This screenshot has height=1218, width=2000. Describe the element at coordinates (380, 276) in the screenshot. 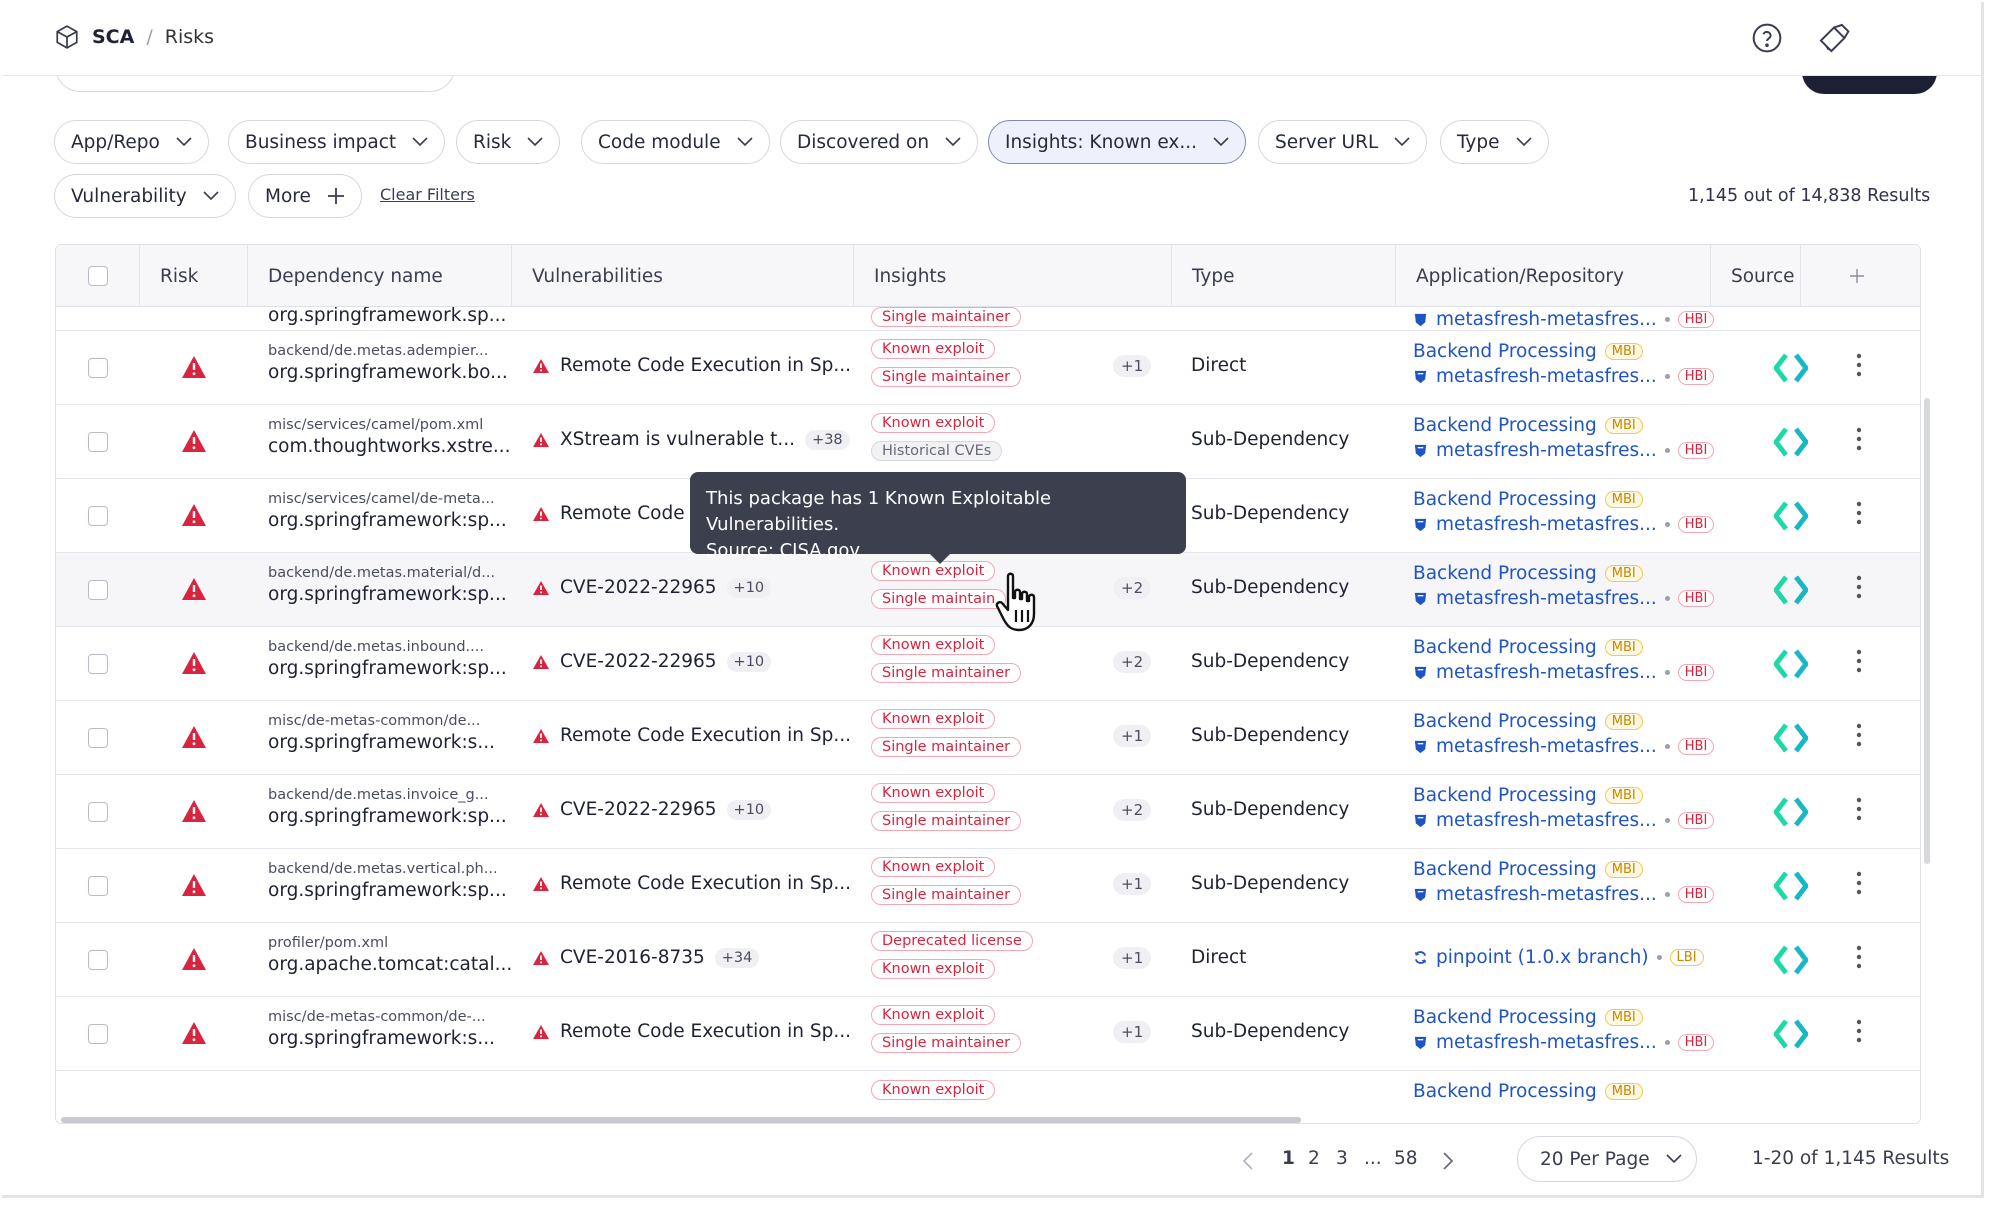

I see `col-dependency-name: Dependency name` at that location.